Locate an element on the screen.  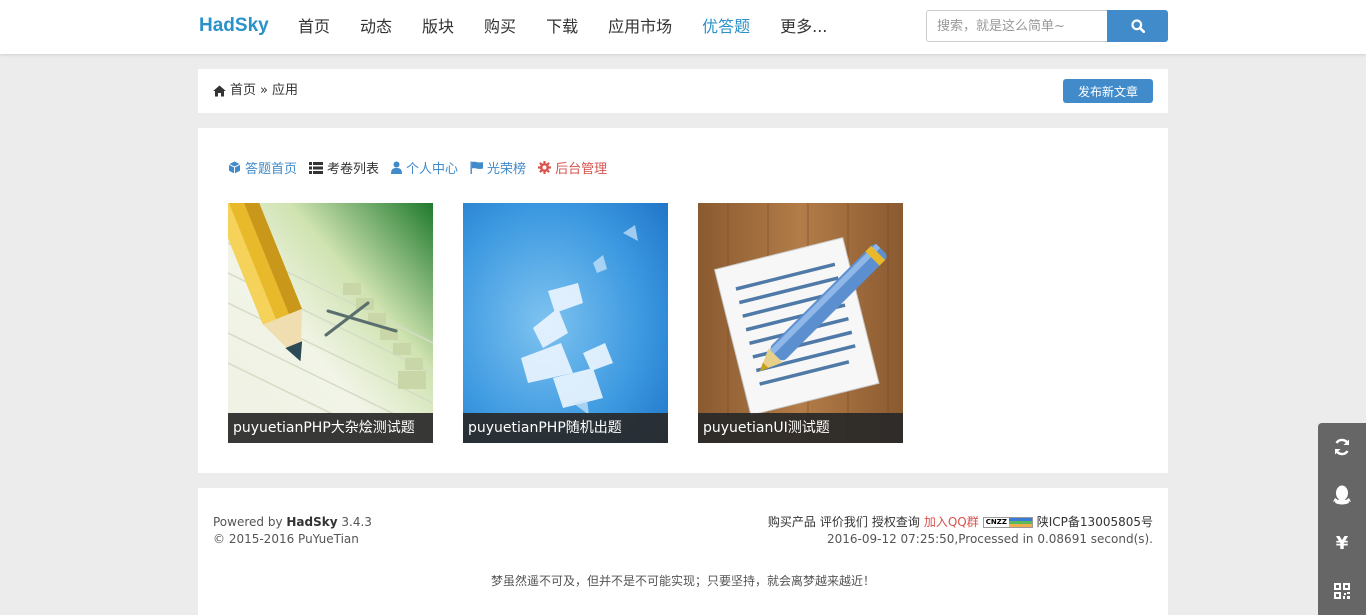
notepad-pen-image is located at coordinates (800, 323).